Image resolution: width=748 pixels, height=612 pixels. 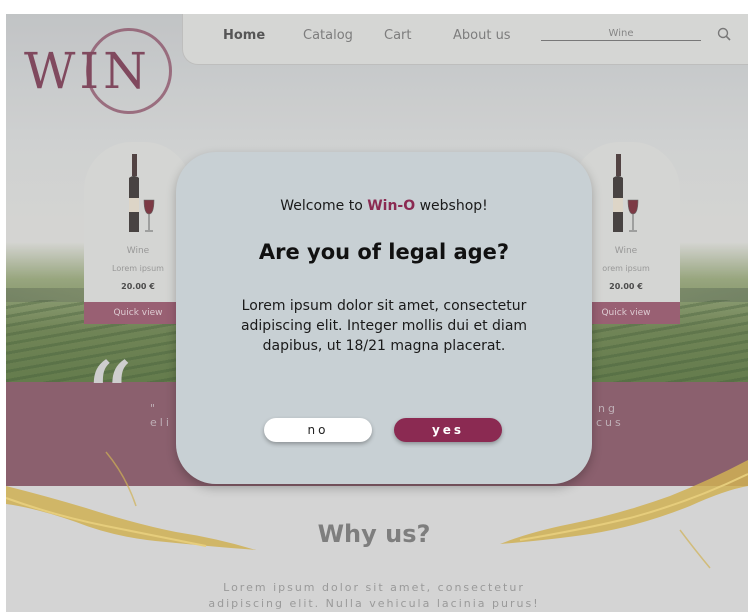 I want to click on no-button: no, so click(x=318, y=430).